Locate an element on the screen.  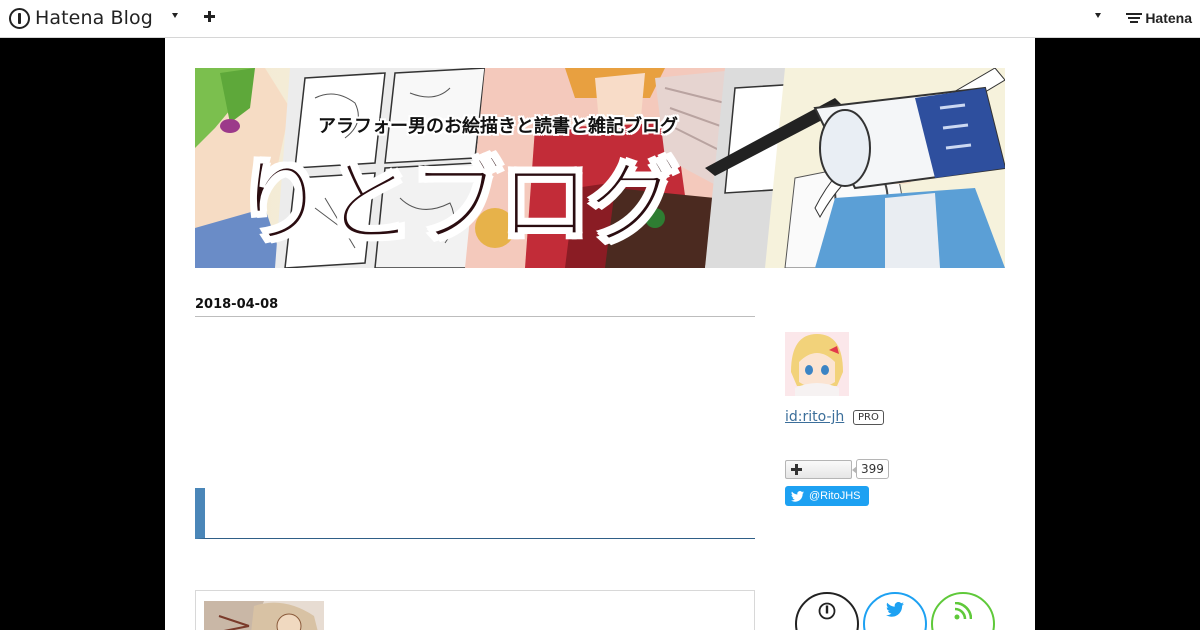
entry-title-block is located at coordinates (475, 513).